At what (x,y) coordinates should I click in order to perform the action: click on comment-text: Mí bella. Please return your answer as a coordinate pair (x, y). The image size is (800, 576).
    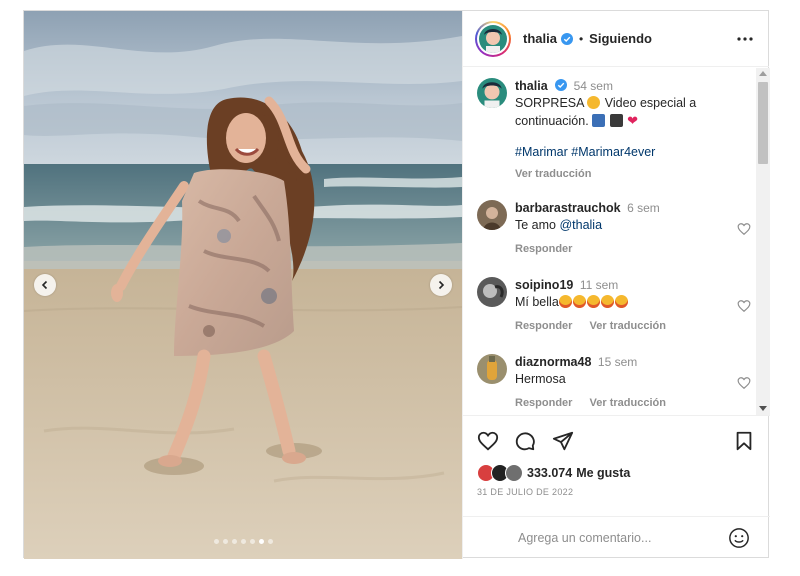
    Looking at the image, I should click on (537, 302).